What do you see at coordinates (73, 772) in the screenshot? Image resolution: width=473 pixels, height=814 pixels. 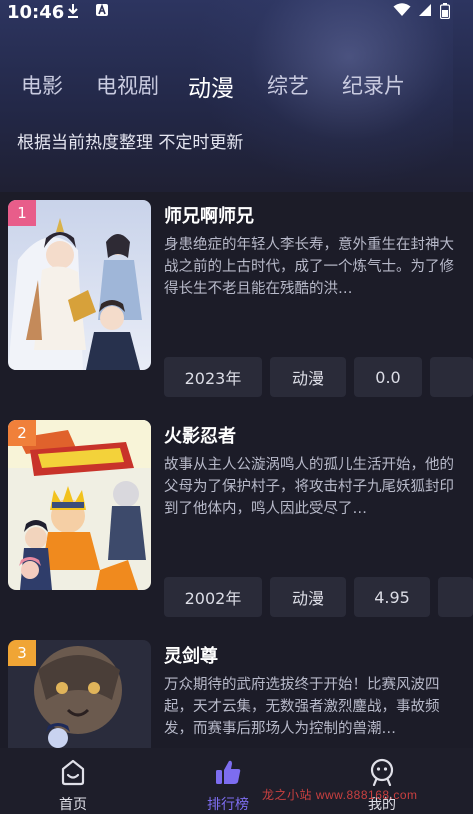 I see `home-icon` at bounding box center [73, 772].